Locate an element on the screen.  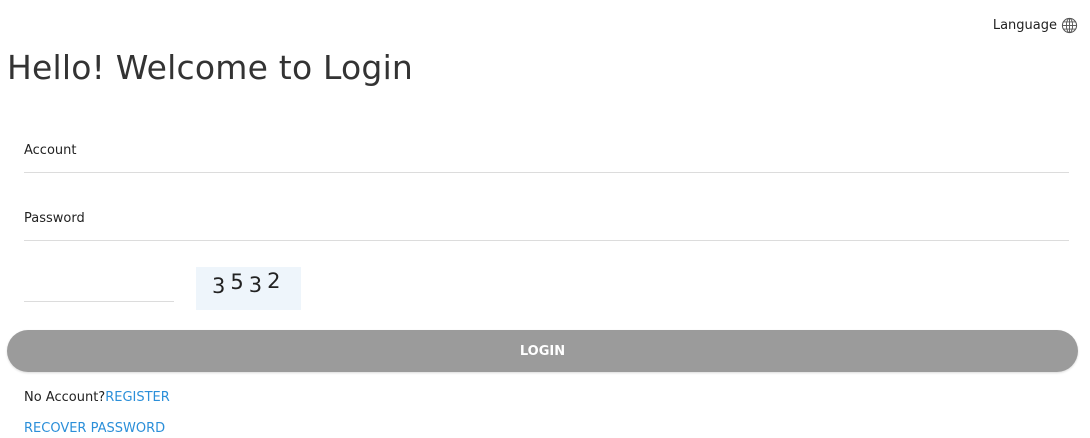
register-row: No Account?REGISTER is located at coordinates (97, 397).